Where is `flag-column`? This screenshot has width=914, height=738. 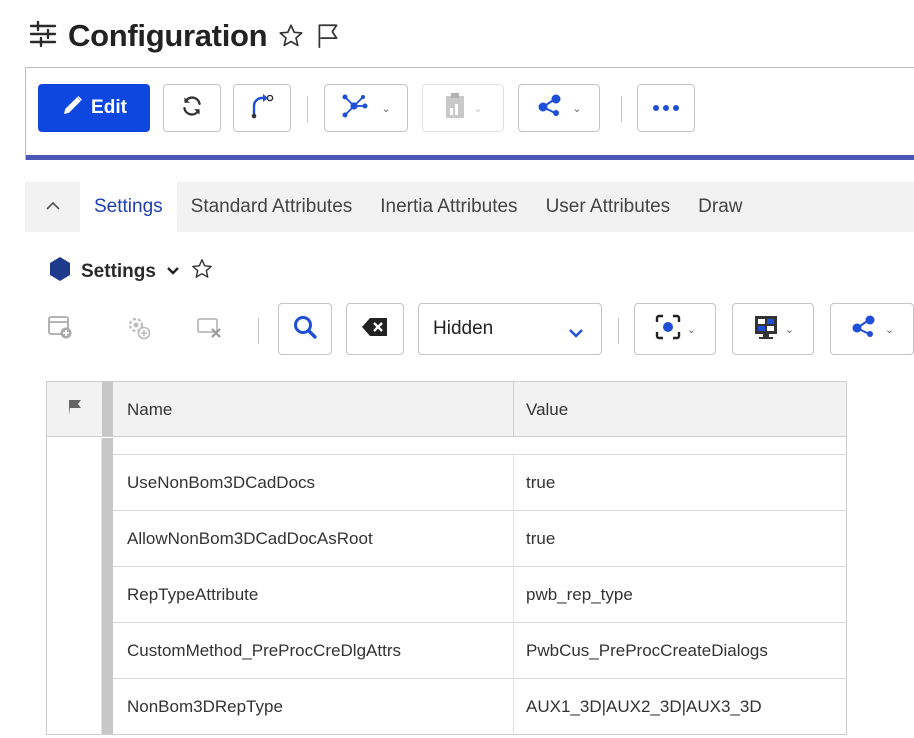
flag-column is located at coordinates (74, 586).